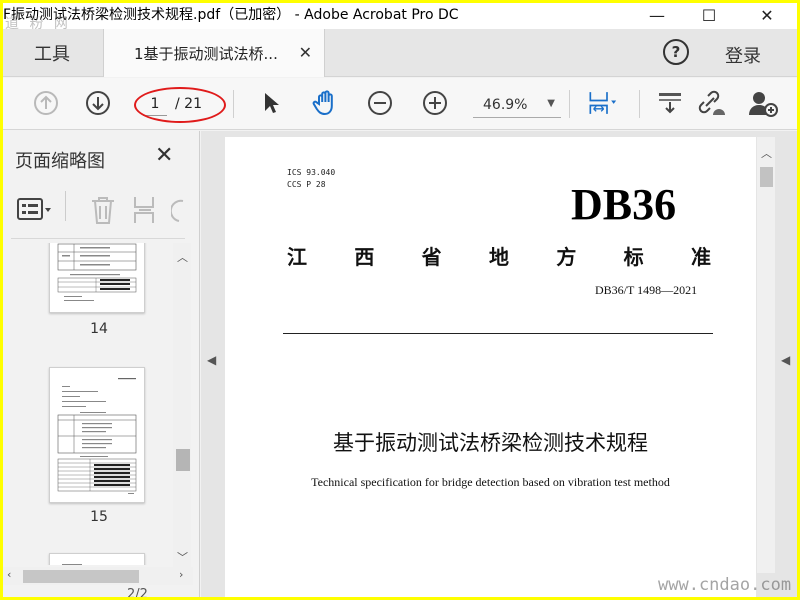 The height and width of the screenshot is (600, 800). What do you see at coordinates (305, 52) in the screenshot?
I see `close-tab-icon: ✕` at bounding box center [305, 52].